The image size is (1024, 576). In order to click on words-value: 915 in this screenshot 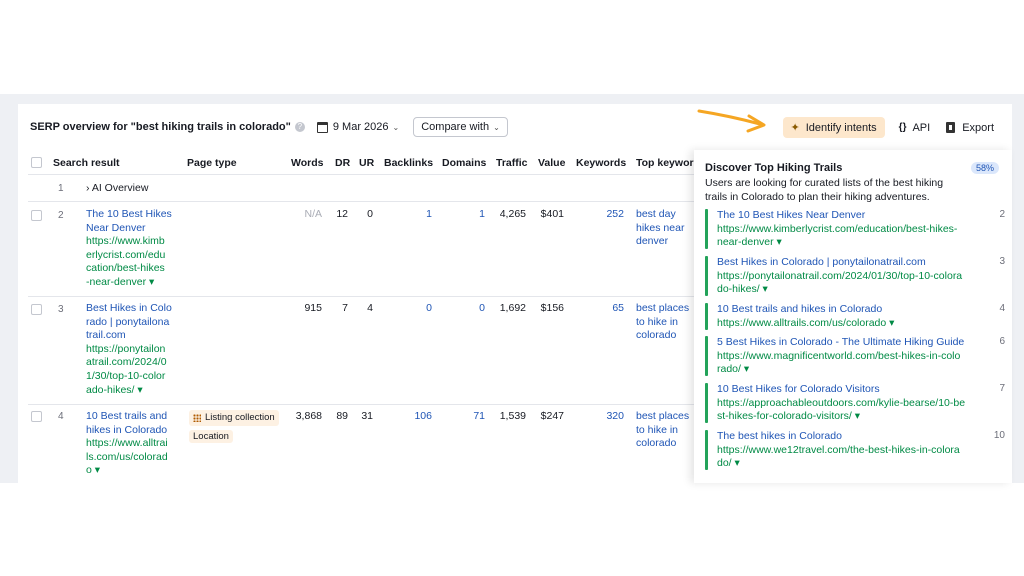, I will do `click(313, 308)`.